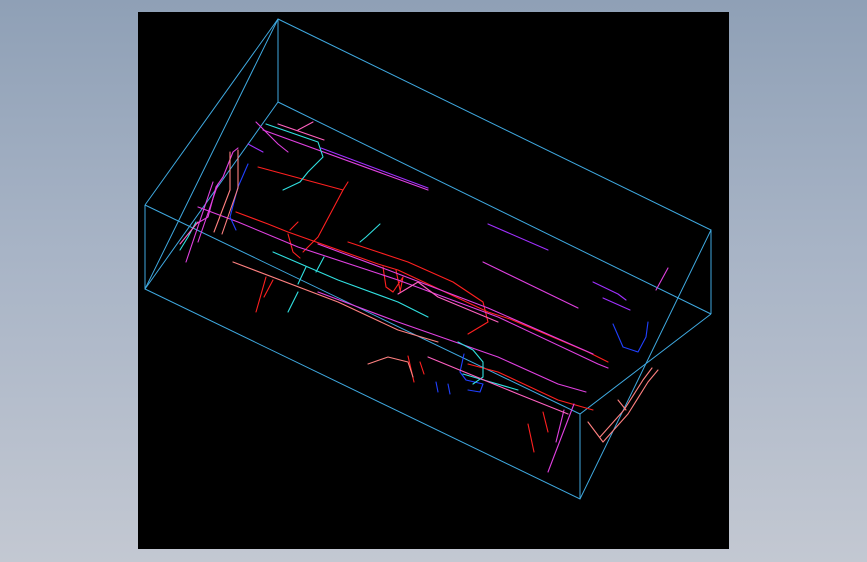 Image resolution: width=867 pixels, height=562 pixels. What do you see at coordinates (303, 209) in the screenshot?
I see `red-upper-run` at bounding box center [303, 209].